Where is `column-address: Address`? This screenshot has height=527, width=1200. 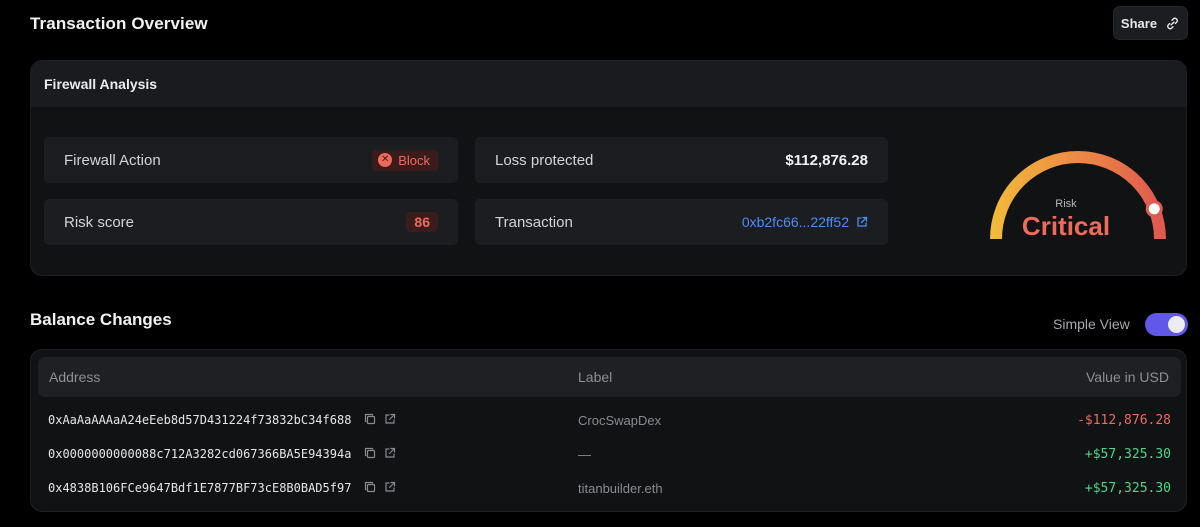
column-address: Address is located at coordinates (75, 377).